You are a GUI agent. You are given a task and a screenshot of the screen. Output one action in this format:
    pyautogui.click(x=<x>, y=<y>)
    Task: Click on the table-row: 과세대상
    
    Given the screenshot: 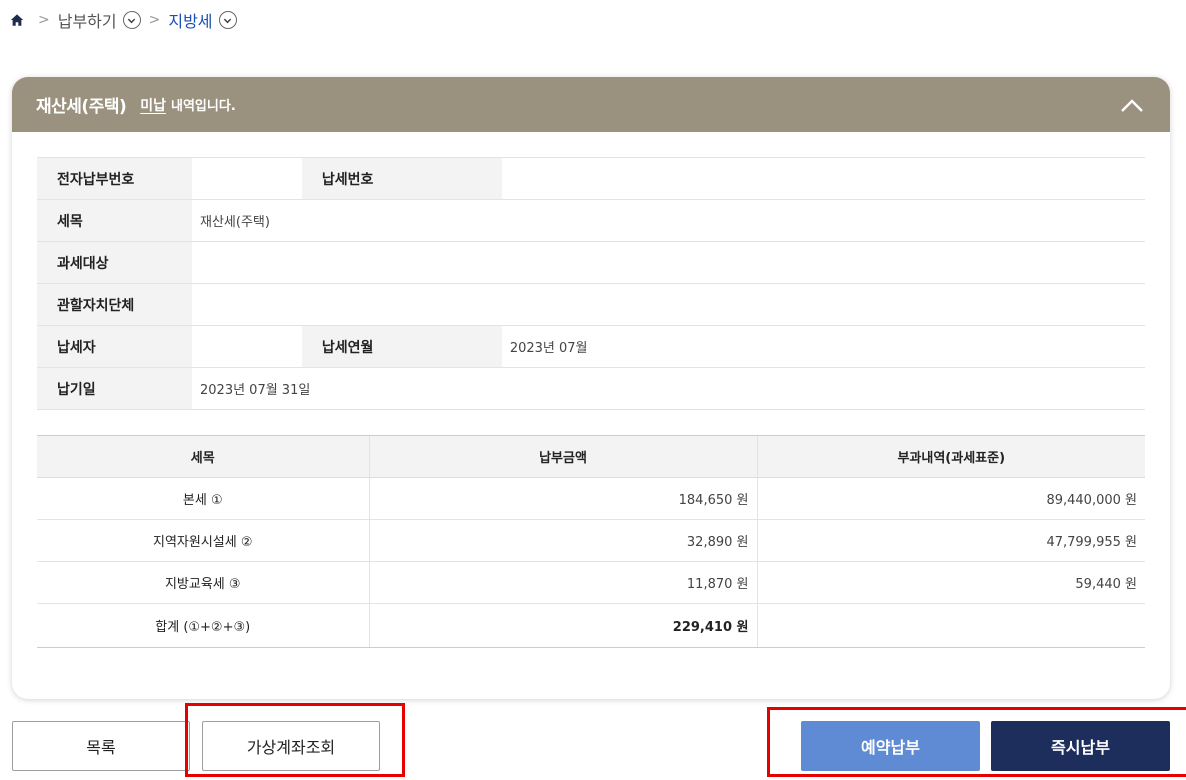 What is the action you would take?
    pyautogui.click(x=591, y=262)
    